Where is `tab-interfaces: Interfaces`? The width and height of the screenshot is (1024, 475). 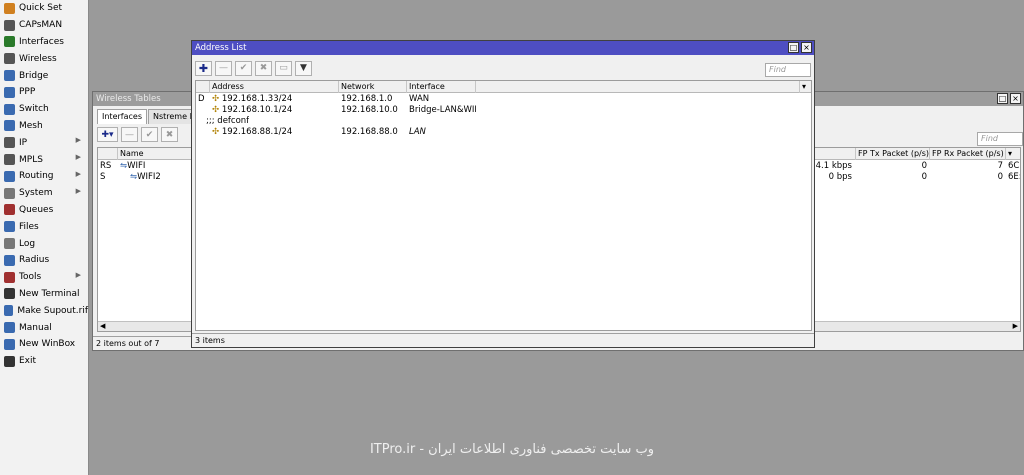 tab-interfaces: Interfaces is located at coordinates (122, 116).